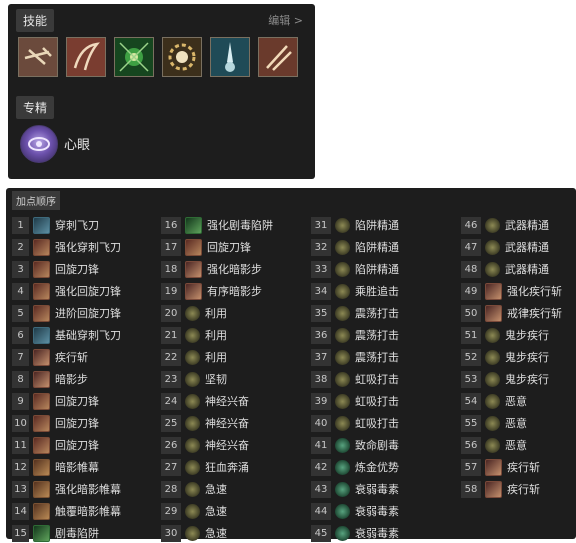 Image resolution: width=576 pixels, height=543 pixels. What do you see at coordinates (171, 269) in the screenshot?
I see `order-number: 18` at bounding box center [171, 269].